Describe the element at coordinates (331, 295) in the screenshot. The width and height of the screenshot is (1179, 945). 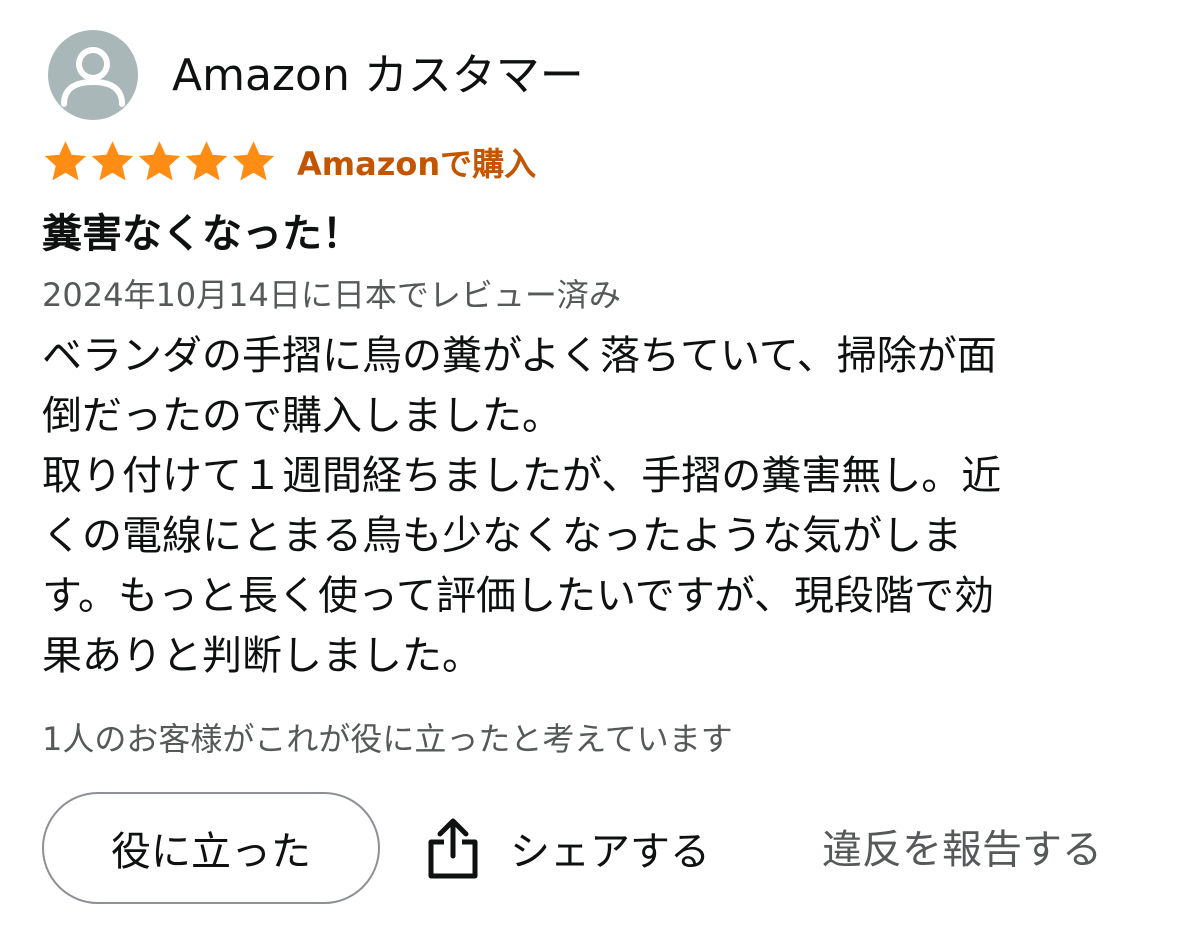
I see `review-date: 2024年10月14日に日本でレビュー済み` at that location.